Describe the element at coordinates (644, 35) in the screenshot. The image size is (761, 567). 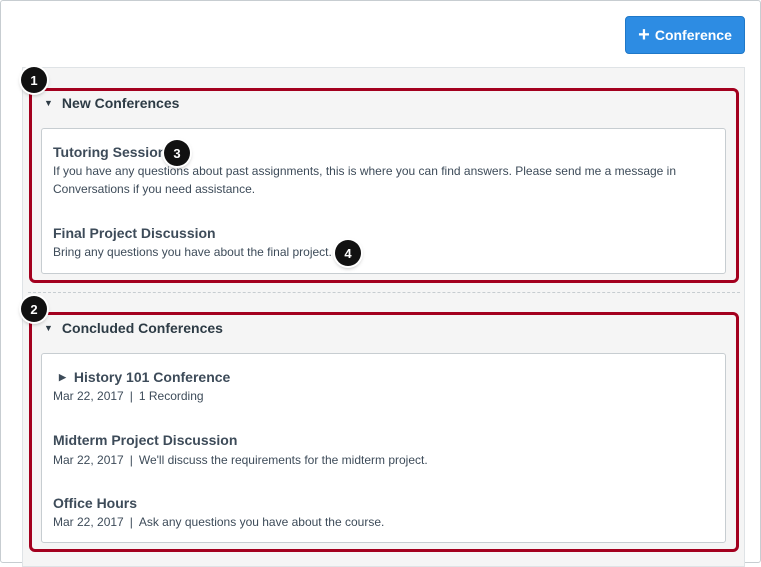
I see `plus-icon: +` at that location.